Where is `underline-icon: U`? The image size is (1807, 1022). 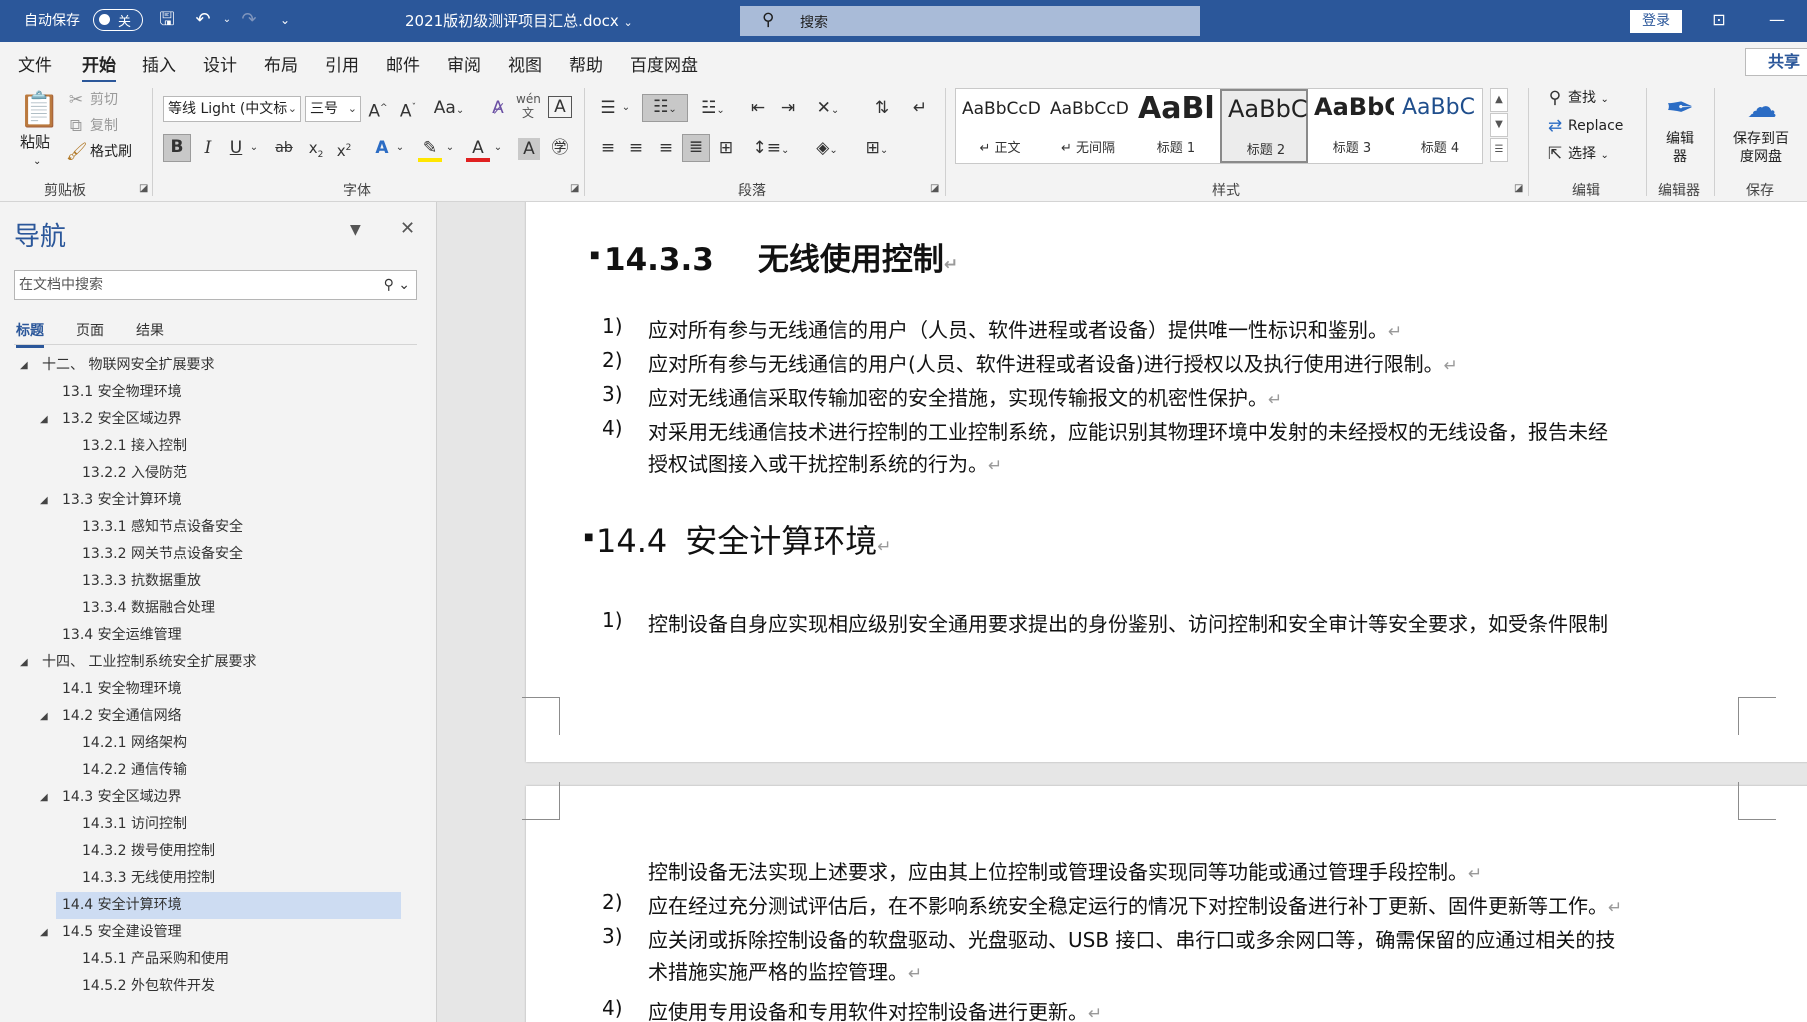
underline-icon: U is located at coordinates (236, 148).